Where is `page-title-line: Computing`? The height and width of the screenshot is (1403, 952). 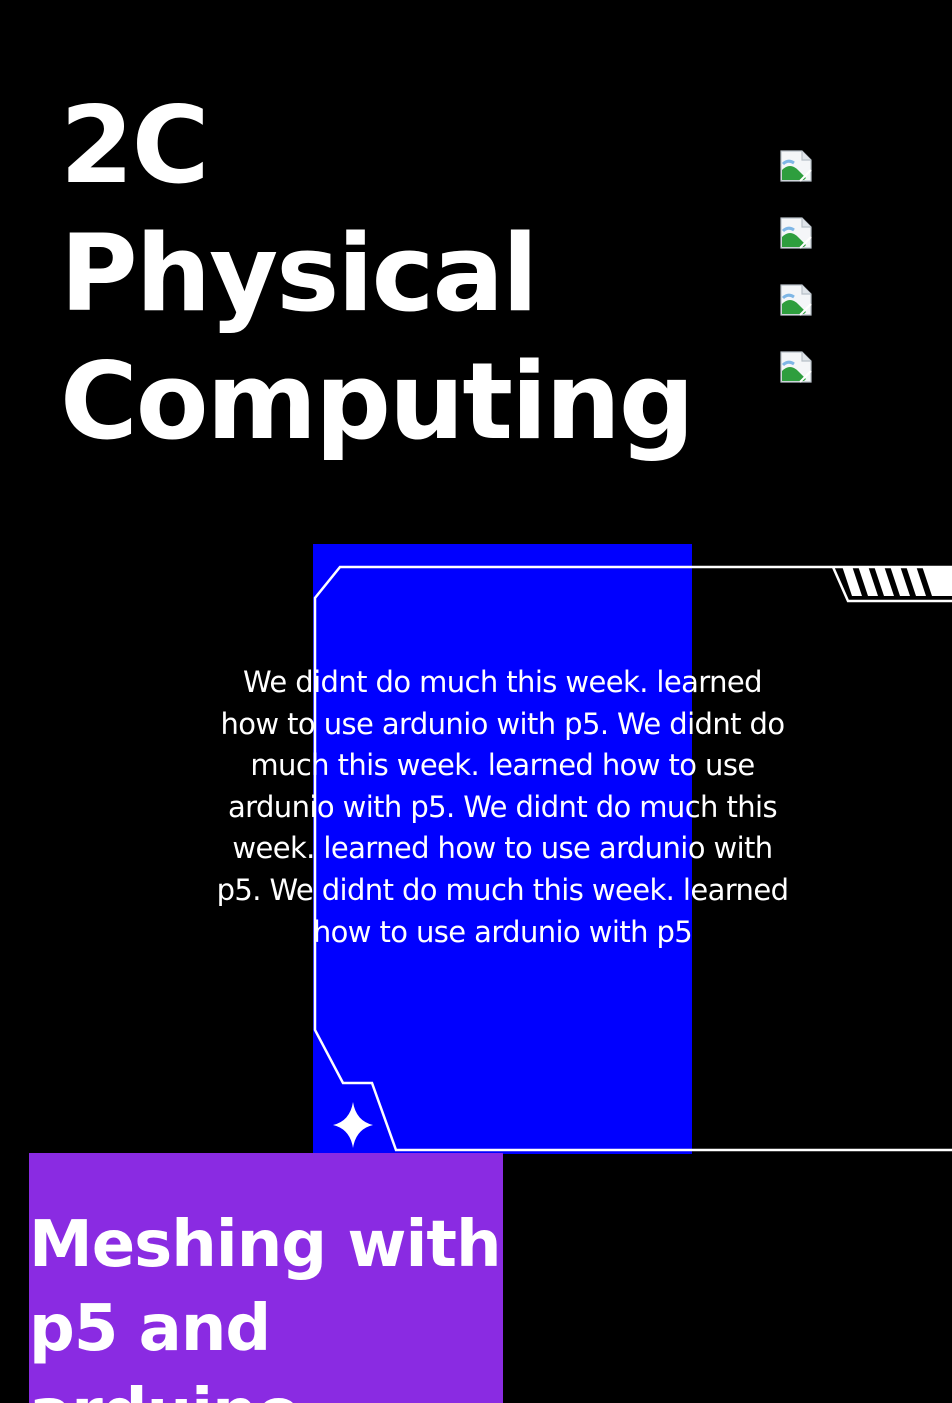
page-title-line: Computing is located at coordinates (377, 401).